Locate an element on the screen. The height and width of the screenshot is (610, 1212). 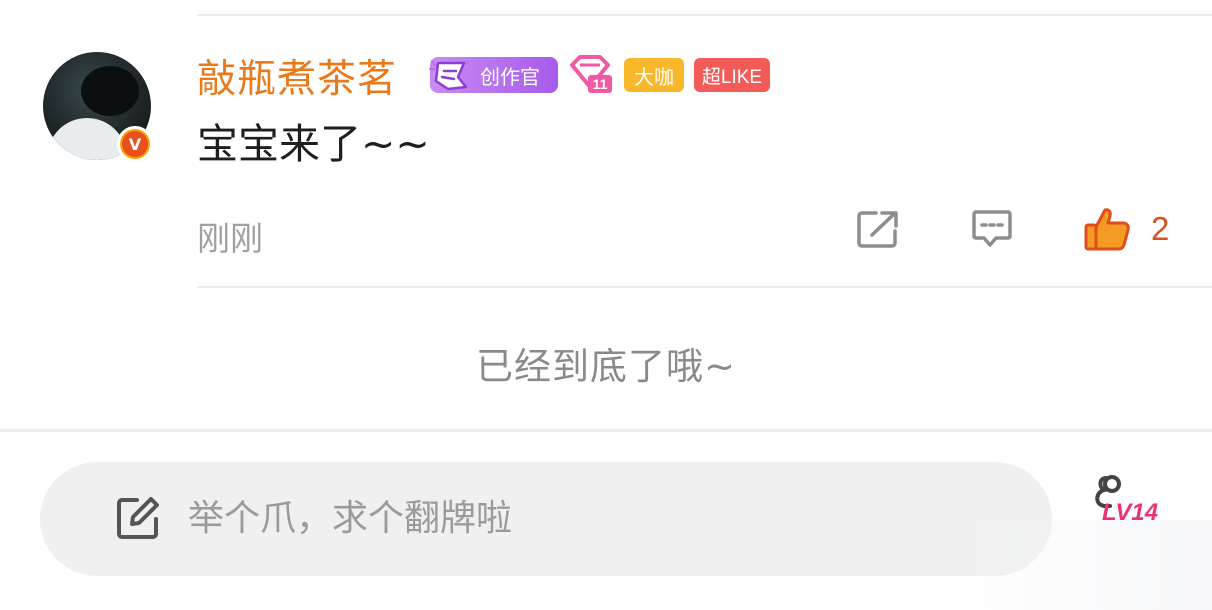
like-button: 2 is located at coordinates (1126, 229).